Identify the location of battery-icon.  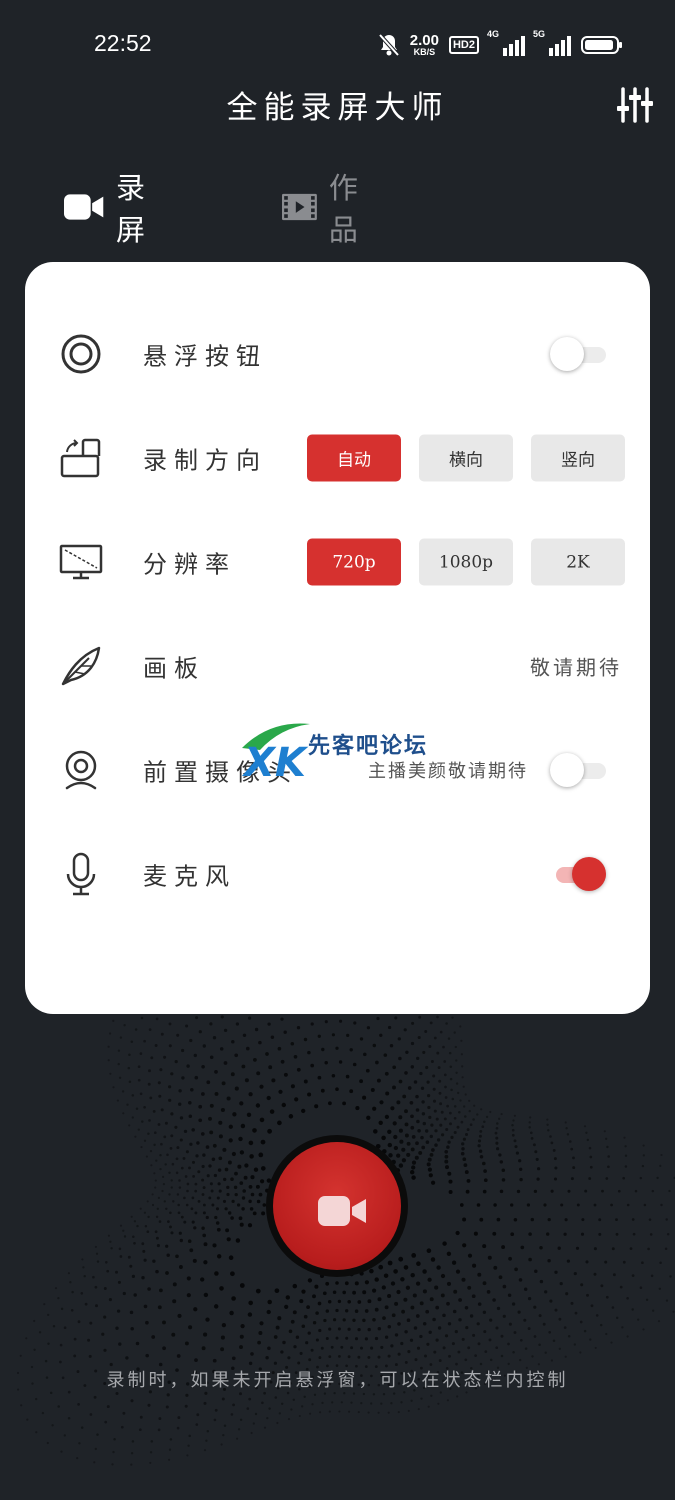
(601, 45).